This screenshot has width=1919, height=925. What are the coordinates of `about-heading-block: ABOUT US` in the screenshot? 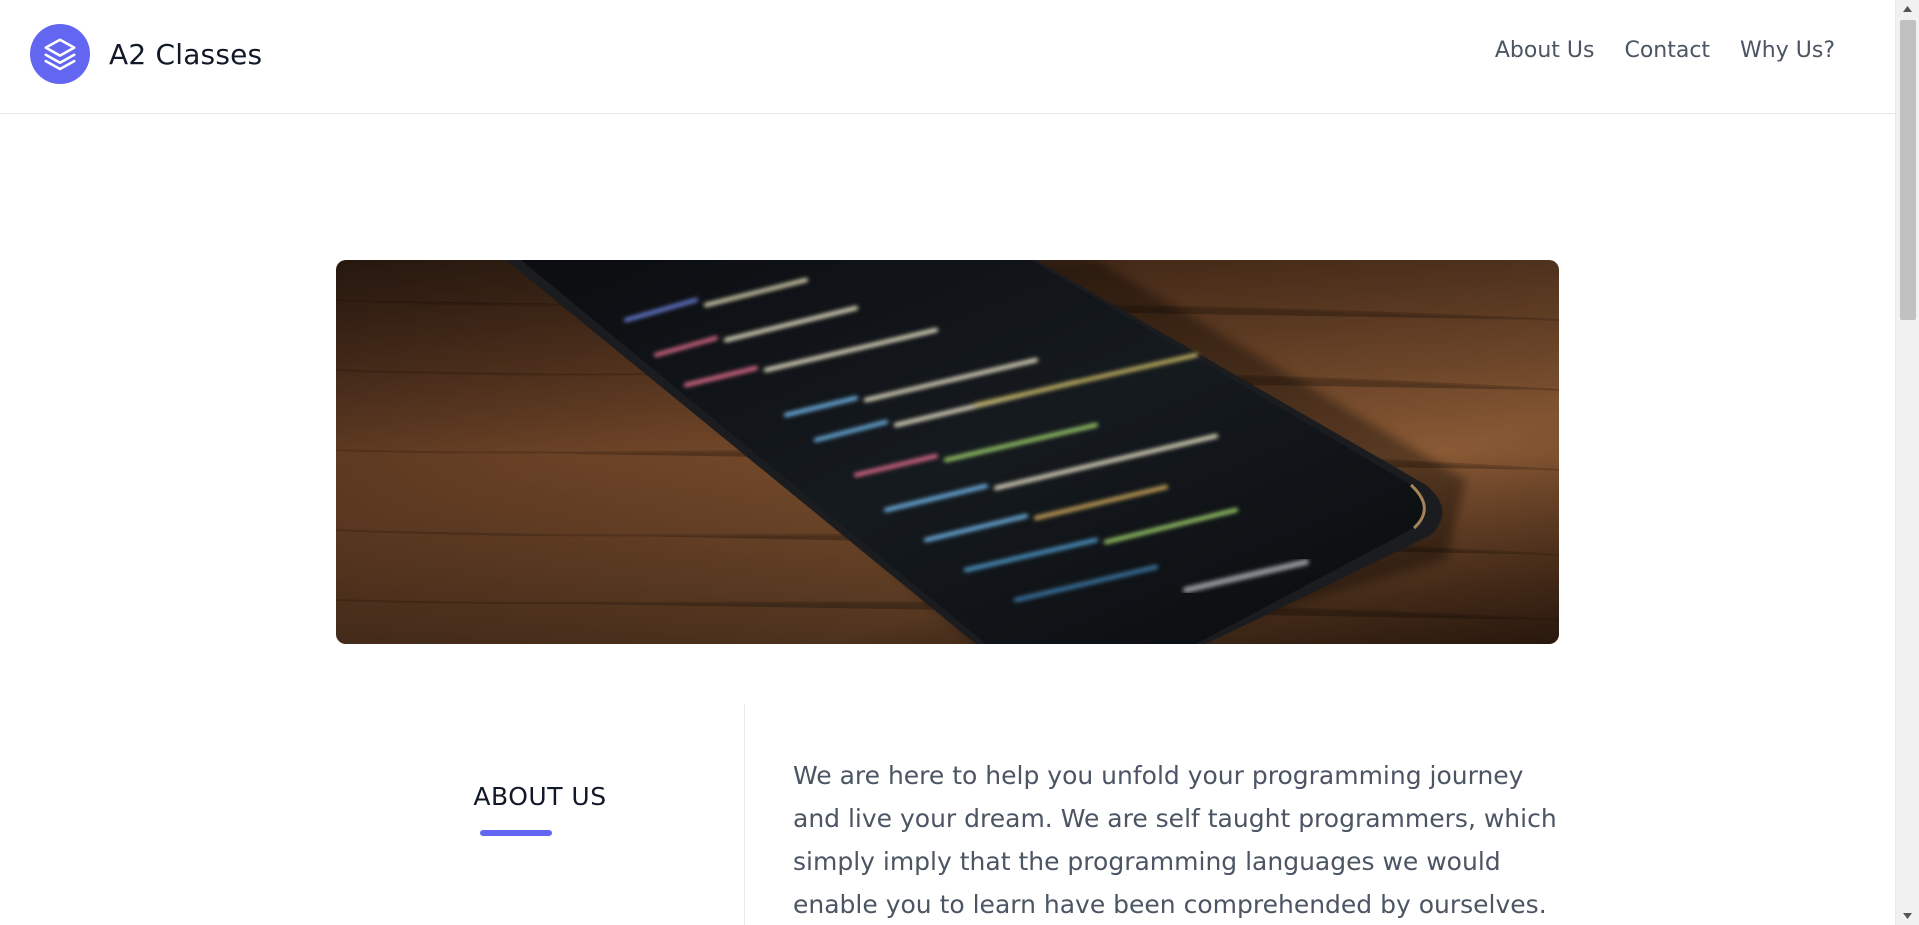 It's located at (540, 814).